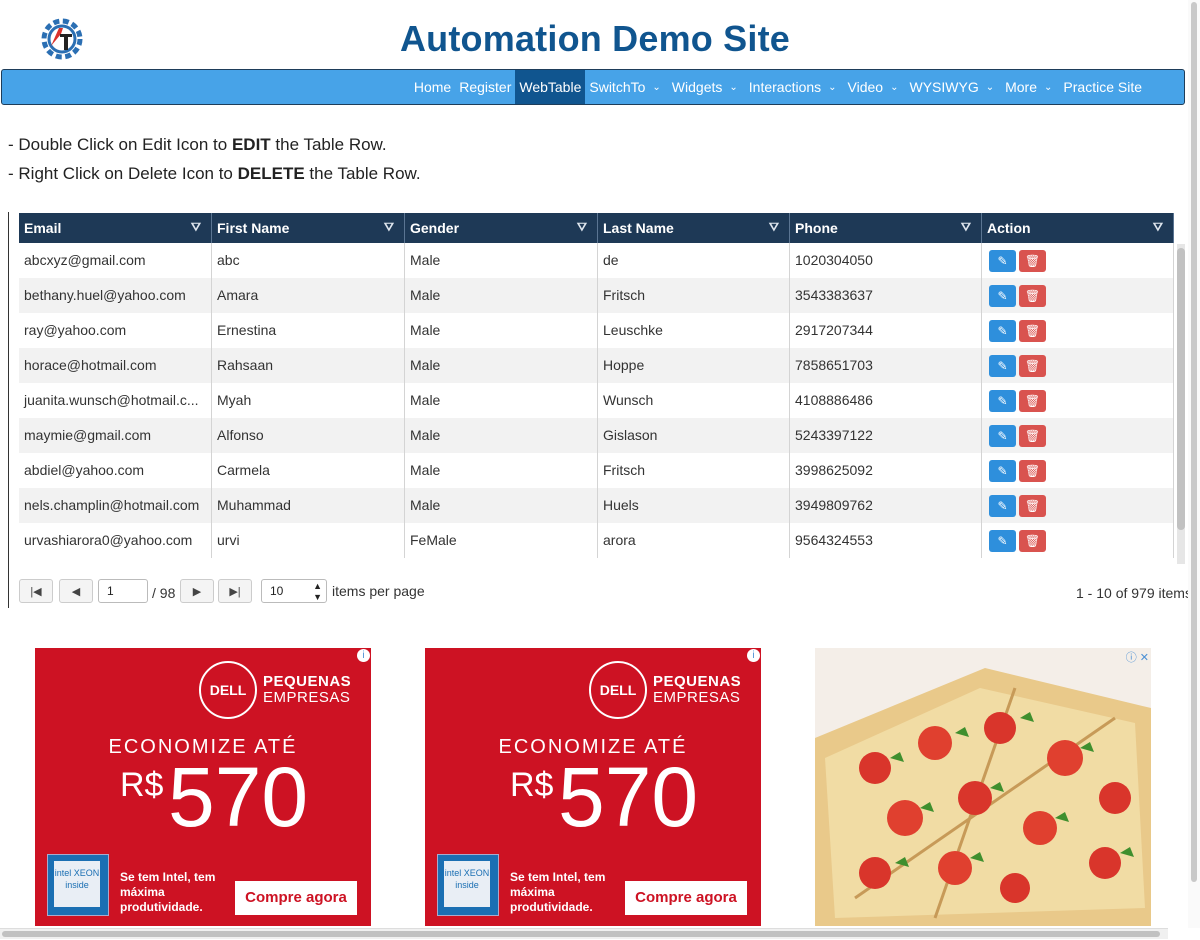 The height and width of the screenshot is (940, 1200). I want to click on ad-brand-text: PEQUENAS EMPRESAS, so click(697, 689).